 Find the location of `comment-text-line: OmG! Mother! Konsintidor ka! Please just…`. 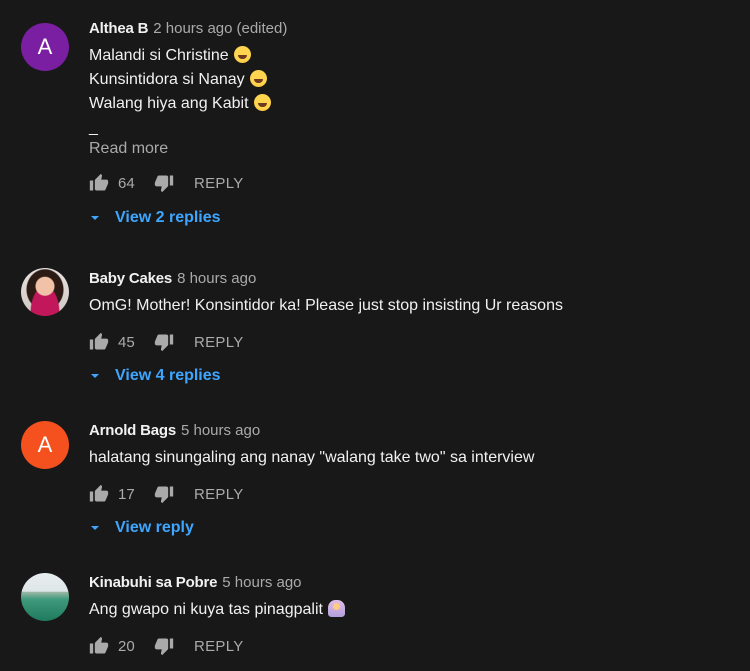

comment-text-line: OmG! Mother! Konsintidor ka! Please just… is located at coordinates (326, 305).